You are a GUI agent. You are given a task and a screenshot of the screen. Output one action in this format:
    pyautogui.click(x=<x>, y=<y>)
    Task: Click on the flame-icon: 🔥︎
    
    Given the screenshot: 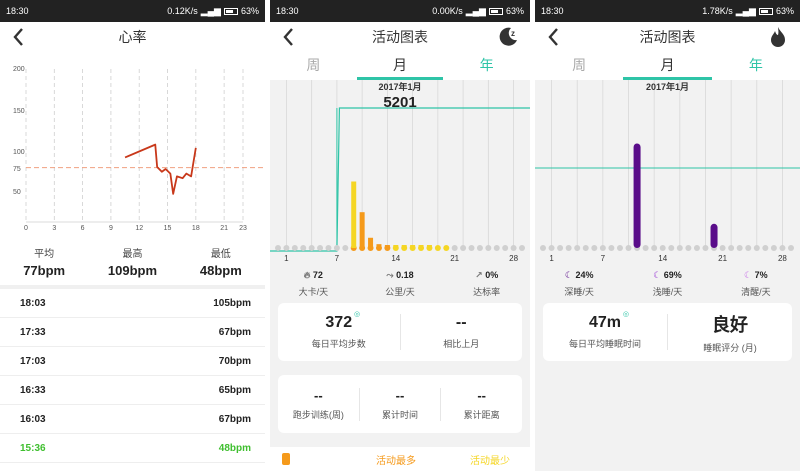 What is the action you would take?
    pyautogui.click(x=307, y=275)
    